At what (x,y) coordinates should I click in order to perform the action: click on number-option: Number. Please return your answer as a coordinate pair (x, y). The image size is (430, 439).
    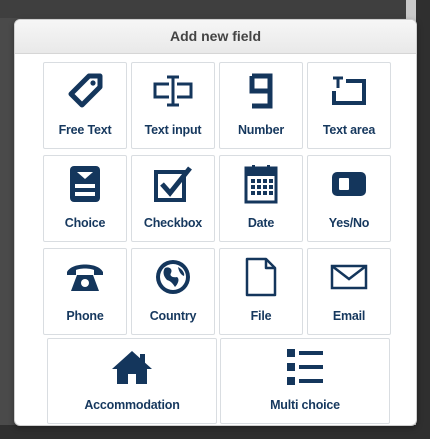
    Looking at the image, I should click on (261, 105).